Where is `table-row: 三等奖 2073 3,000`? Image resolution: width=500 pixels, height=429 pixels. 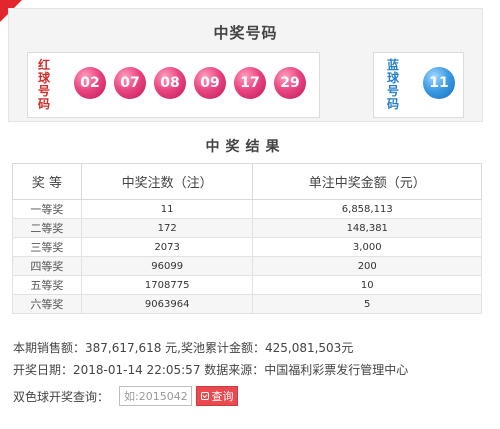
table-row: 三等奖 2073 3,000 is located at coordinates (247, 247).